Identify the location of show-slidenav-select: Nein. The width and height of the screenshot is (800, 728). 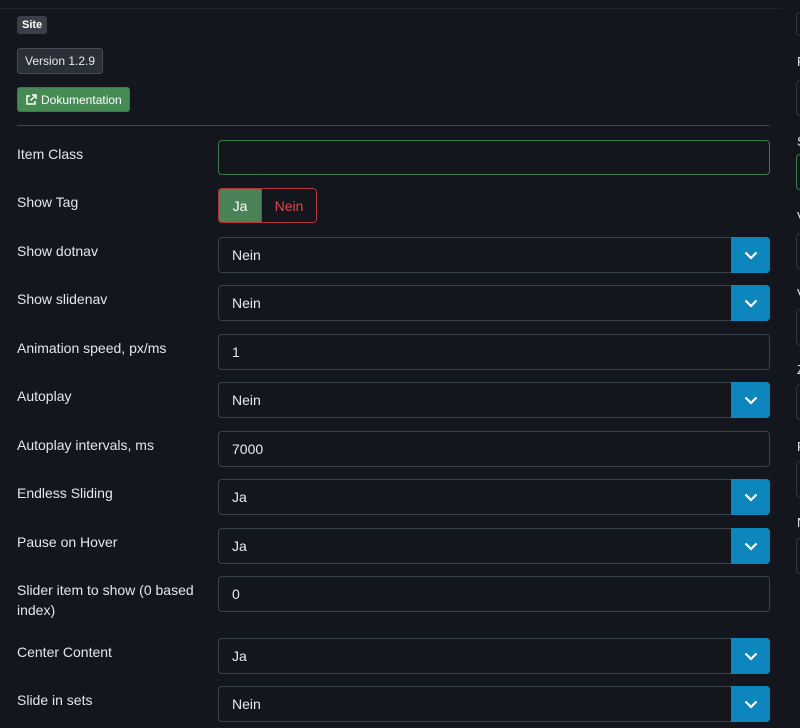
(494, 303).